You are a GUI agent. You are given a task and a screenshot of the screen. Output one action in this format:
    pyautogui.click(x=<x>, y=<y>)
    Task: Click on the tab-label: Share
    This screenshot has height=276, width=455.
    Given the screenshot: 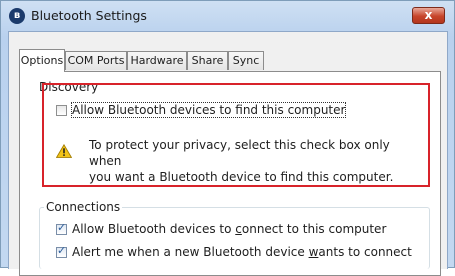 What is the action you would take?
    pyautogui.click(x=207, y=60)
    